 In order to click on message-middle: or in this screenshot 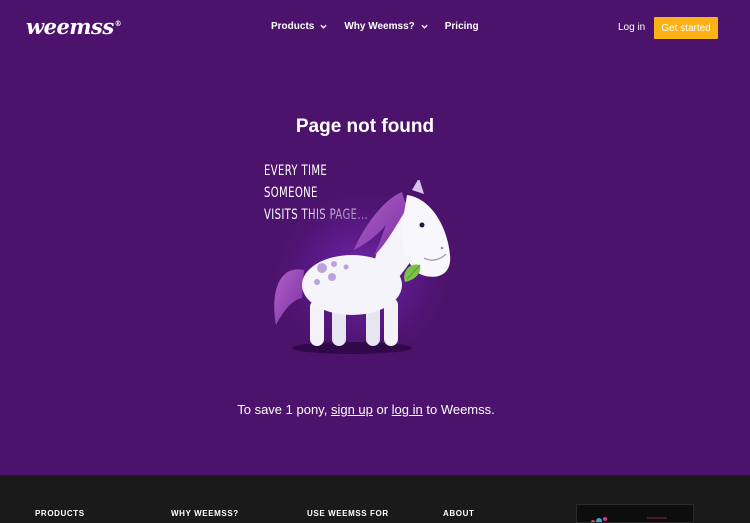, I will do `click(382, 409)`.